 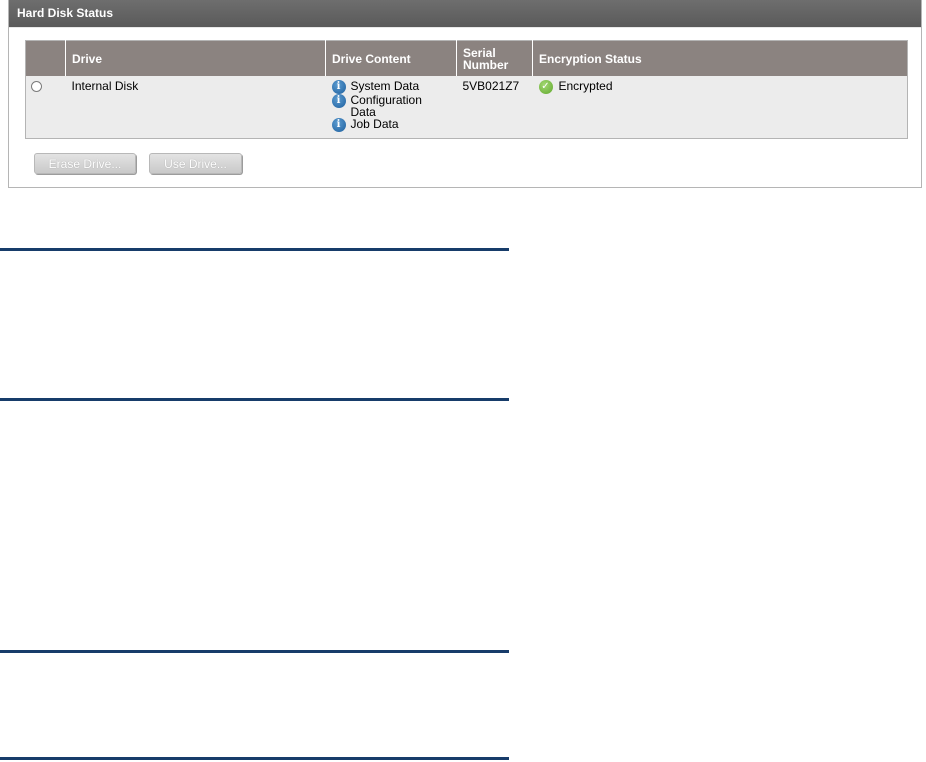 What do you see at coordinates (465, 27) in the screenshot?
I see `panel-header-divider` at bounding box center [465, 27].